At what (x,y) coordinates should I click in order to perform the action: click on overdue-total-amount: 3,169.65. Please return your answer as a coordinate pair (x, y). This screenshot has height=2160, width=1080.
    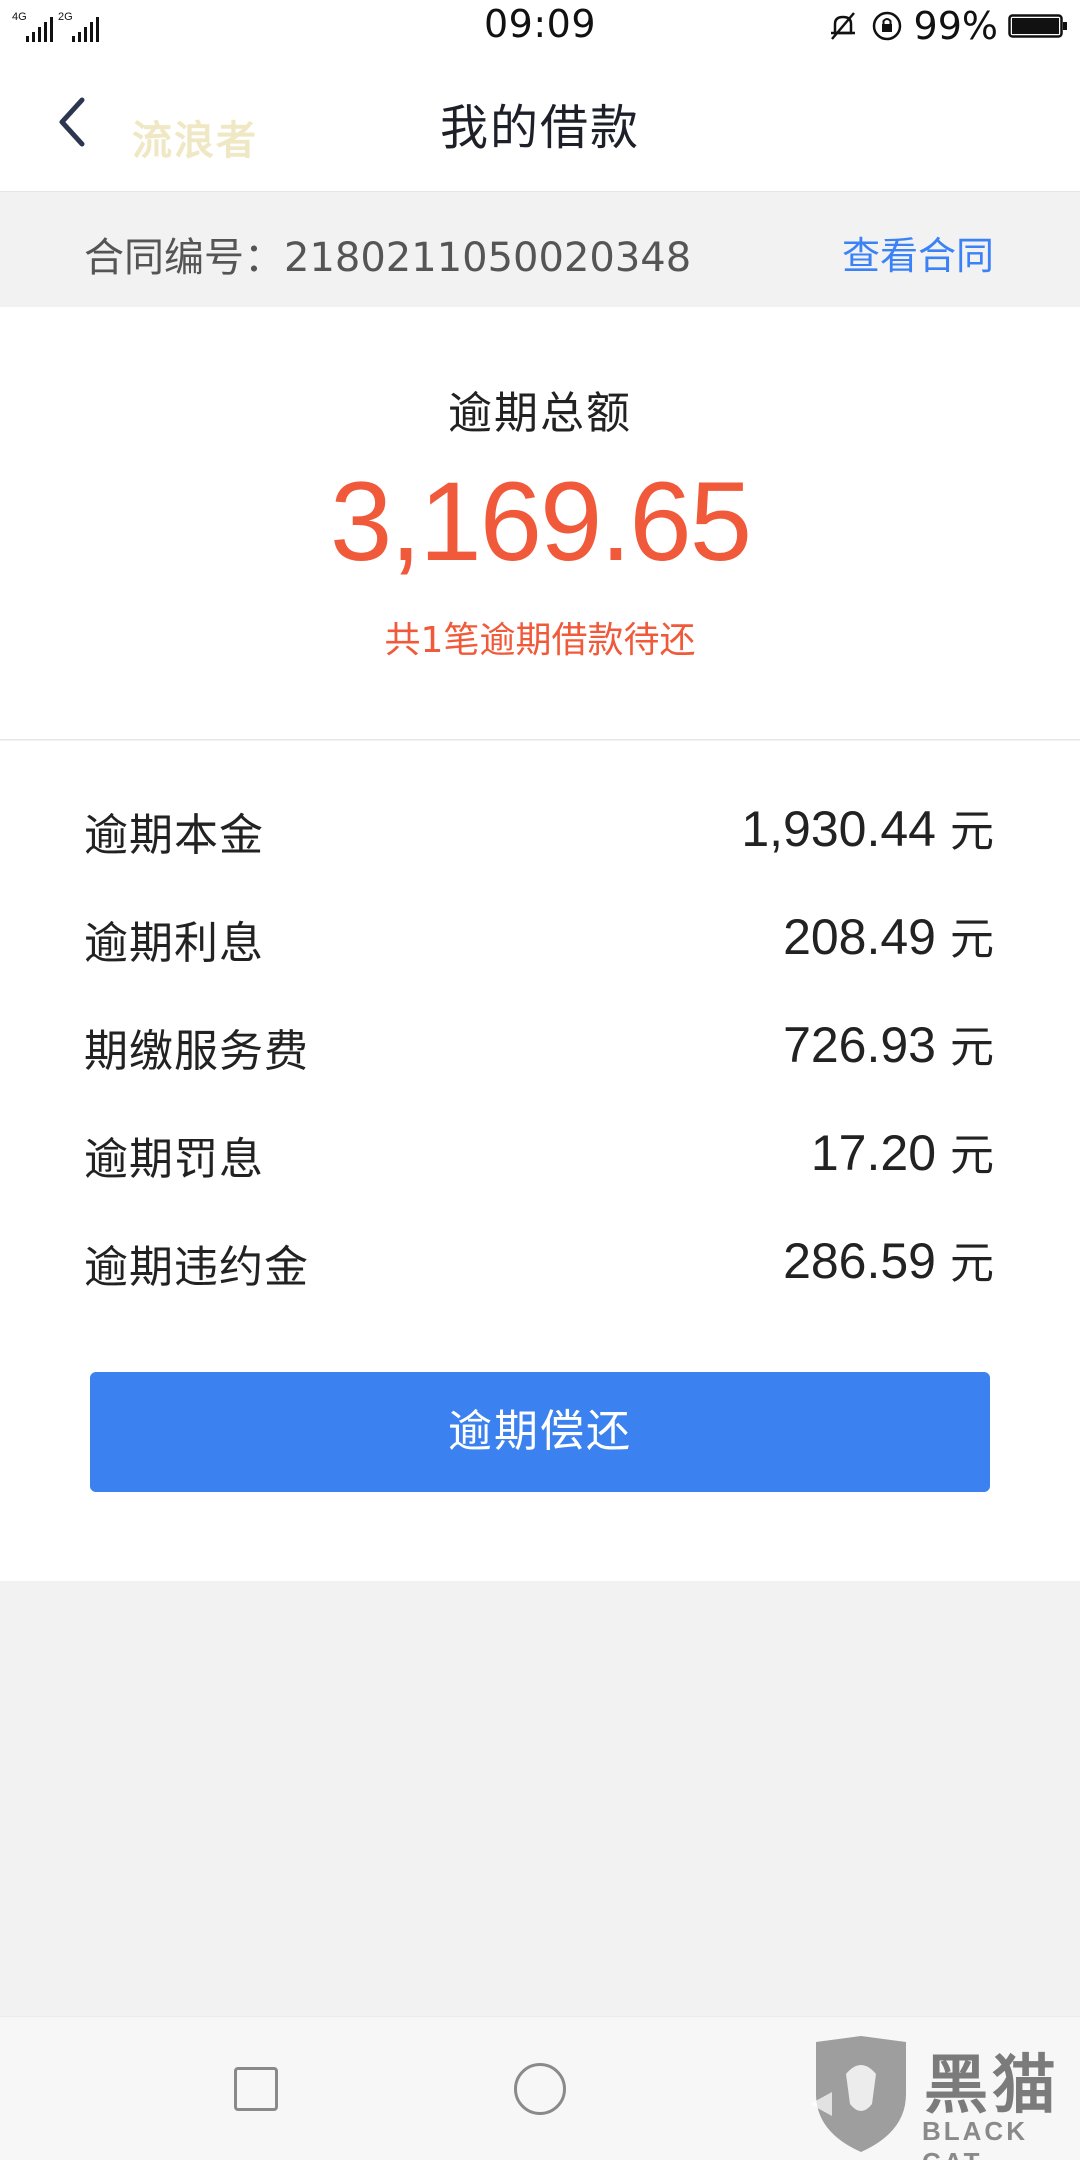
    Looking at the image, I should click on (541, 521).